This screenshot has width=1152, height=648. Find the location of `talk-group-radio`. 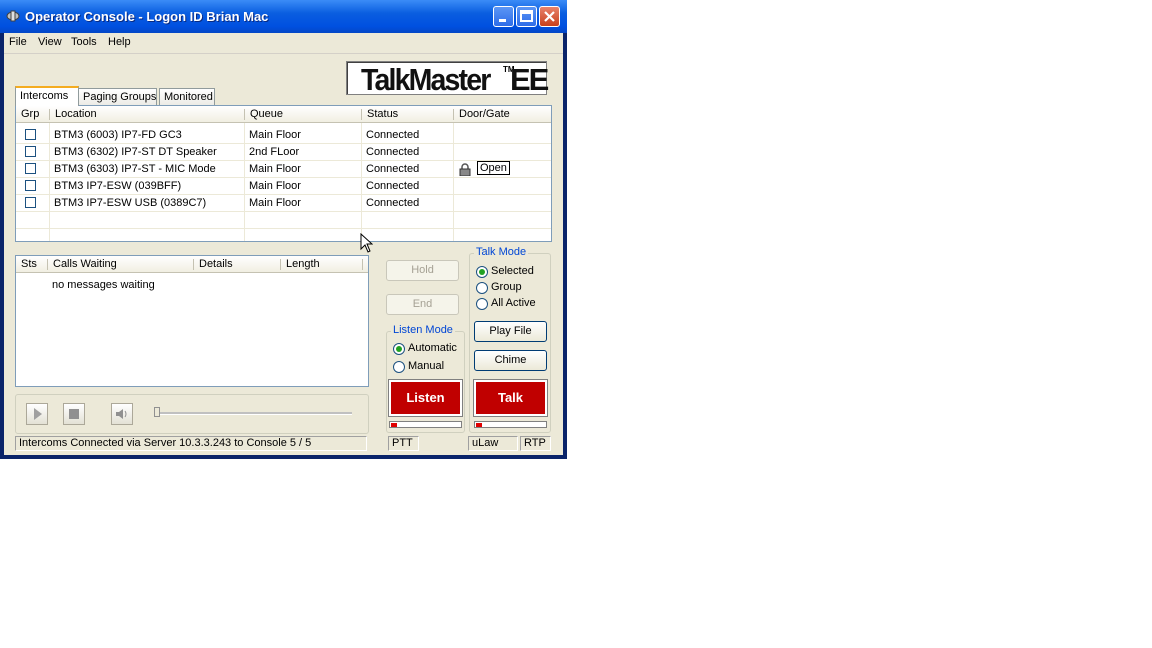

talk-group-radio is located at coordinates (482, 288).